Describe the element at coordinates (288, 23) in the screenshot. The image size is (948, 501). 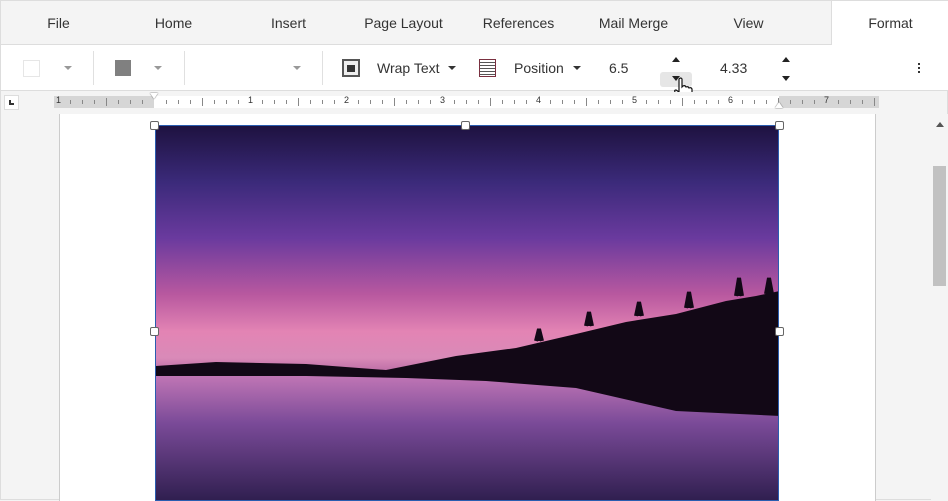
I see `tab-insert: Insert` at that location.